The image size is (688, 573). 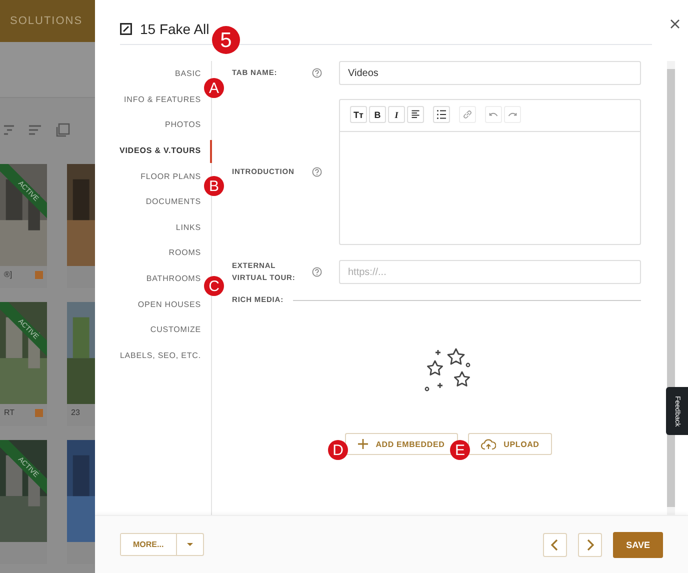 I want to click on rich-text-editor: Tт B I, so click(x=490, y=172).